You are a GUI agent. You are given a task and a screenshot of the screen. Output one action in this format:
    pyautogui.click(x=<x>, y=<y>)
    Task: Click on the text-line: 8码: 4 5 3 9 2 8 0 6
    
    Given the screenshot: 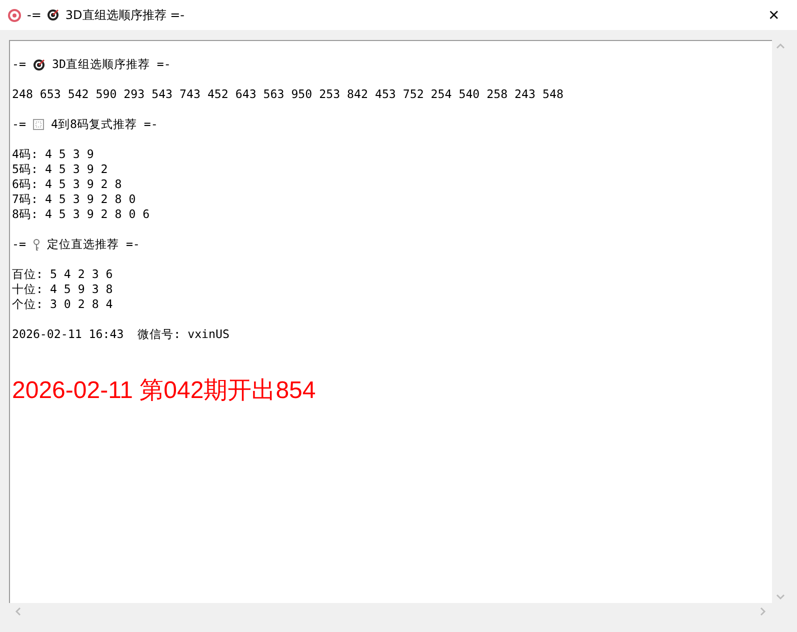 What is the action you would take?
    pyautogui.click(x=81, y=214)
    